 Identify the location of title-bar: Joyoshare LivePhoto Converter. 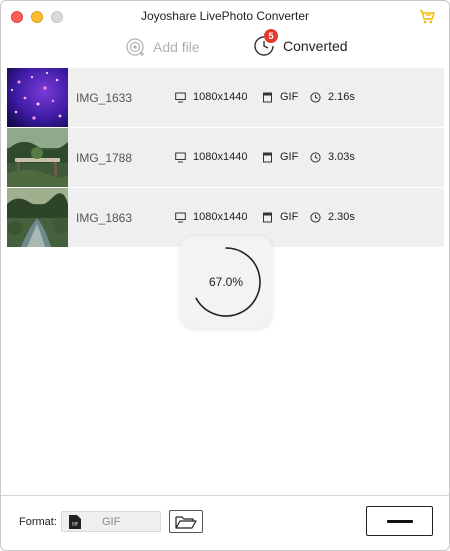
(225, 16).